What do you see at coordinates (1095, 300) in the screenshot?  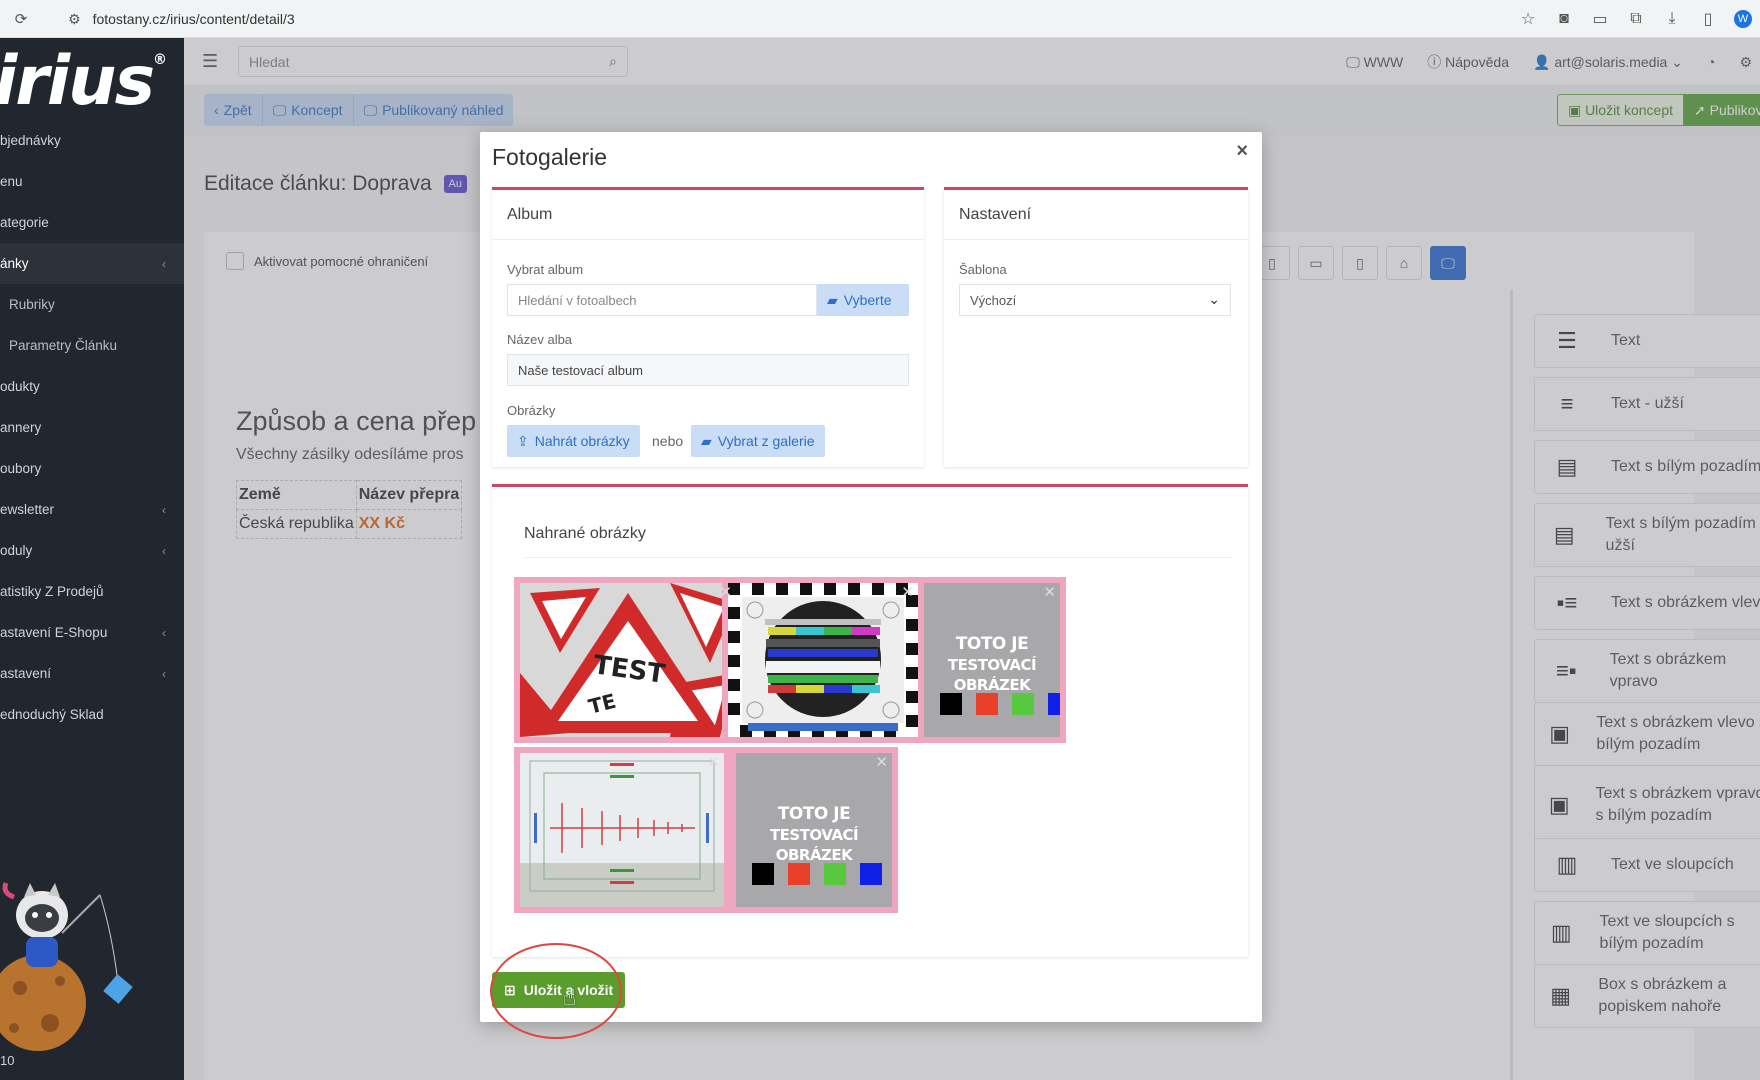 I see `template-select: Výchozí ⌄` at bounding box center [1095, 300].